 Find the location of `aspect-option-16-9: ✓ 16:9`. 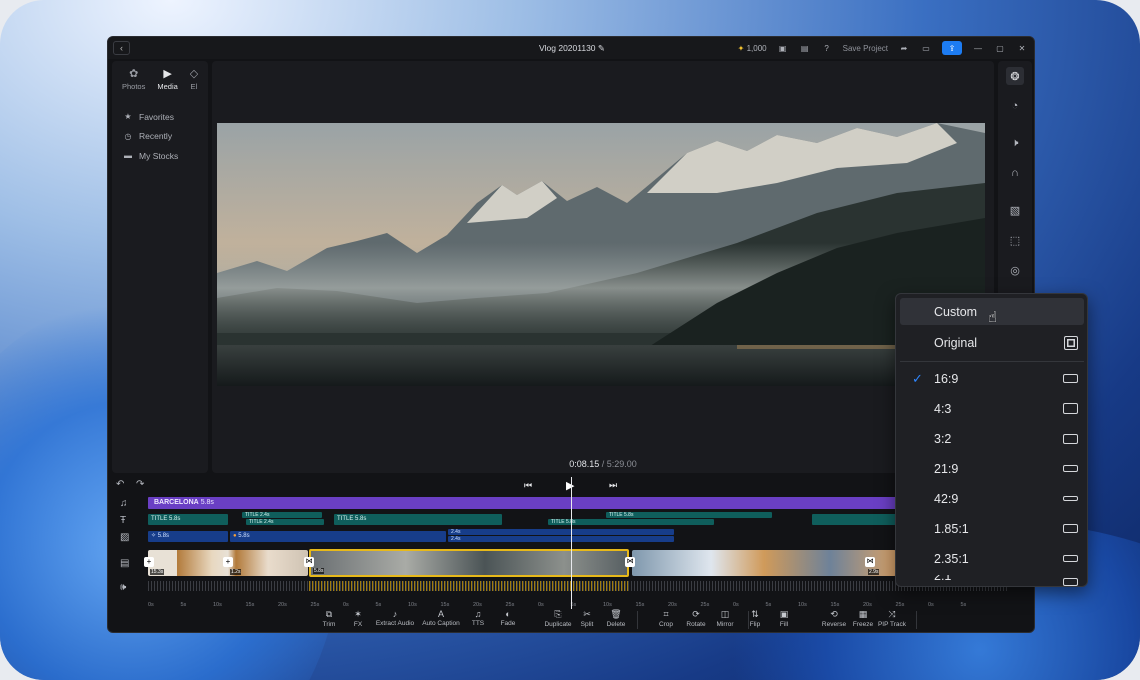

aspect-option-16-9: ✓ 16:9 is located at coordinates (992, 378).